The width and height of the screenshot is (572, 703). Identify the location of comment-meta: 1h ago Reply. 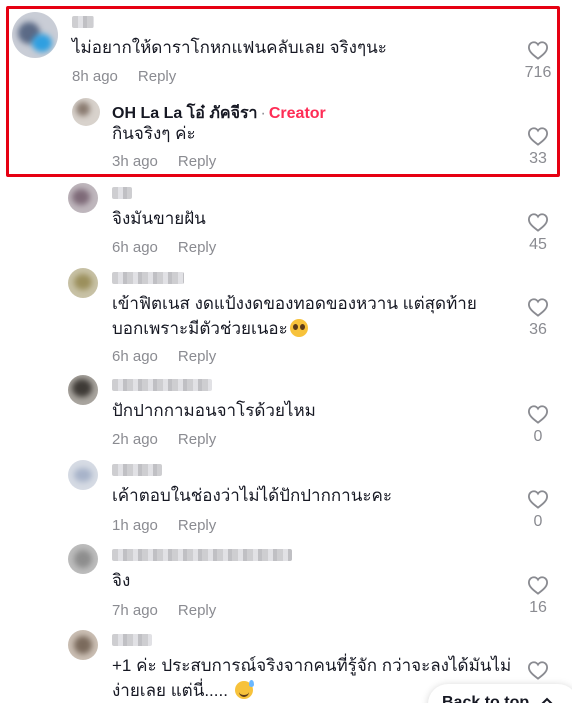
(164, 525).